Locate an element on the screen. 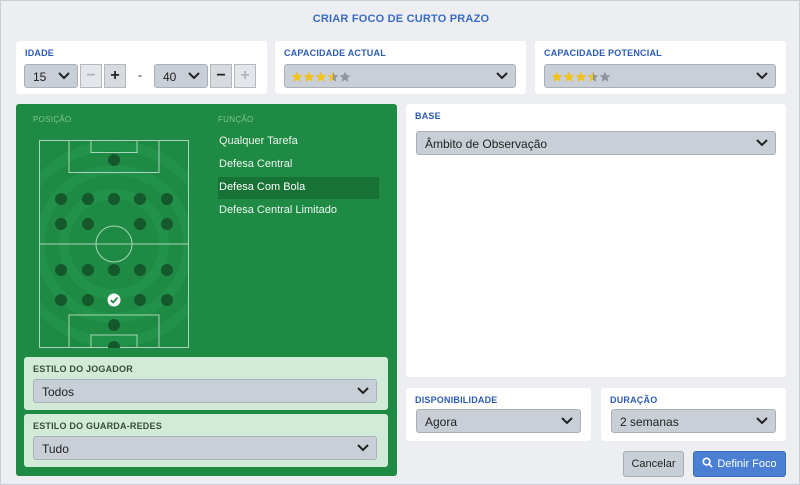 This screenshot has width=800, height=485. current-ability-label: CAPACIDADE ACTUAL is located at coordinates (335, 53).